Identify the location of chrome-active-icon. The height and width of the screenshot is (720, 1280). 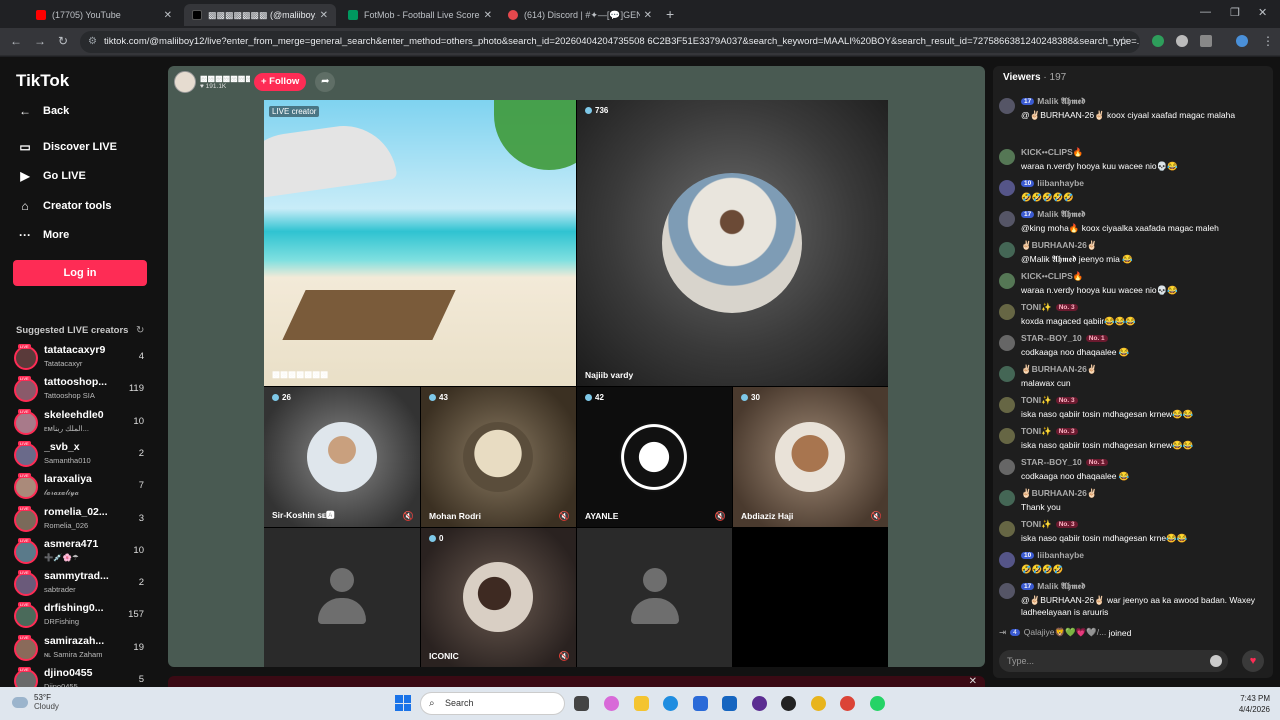
(847, 703).